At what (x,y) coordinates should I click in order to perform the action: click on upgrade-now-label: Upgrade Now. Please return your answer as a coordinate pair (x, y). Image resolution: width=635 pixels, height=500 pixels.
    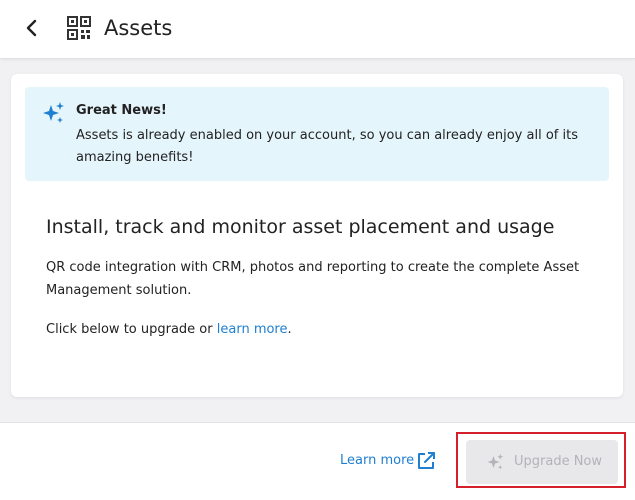
    Looking at the image, I should click on (558, 461).